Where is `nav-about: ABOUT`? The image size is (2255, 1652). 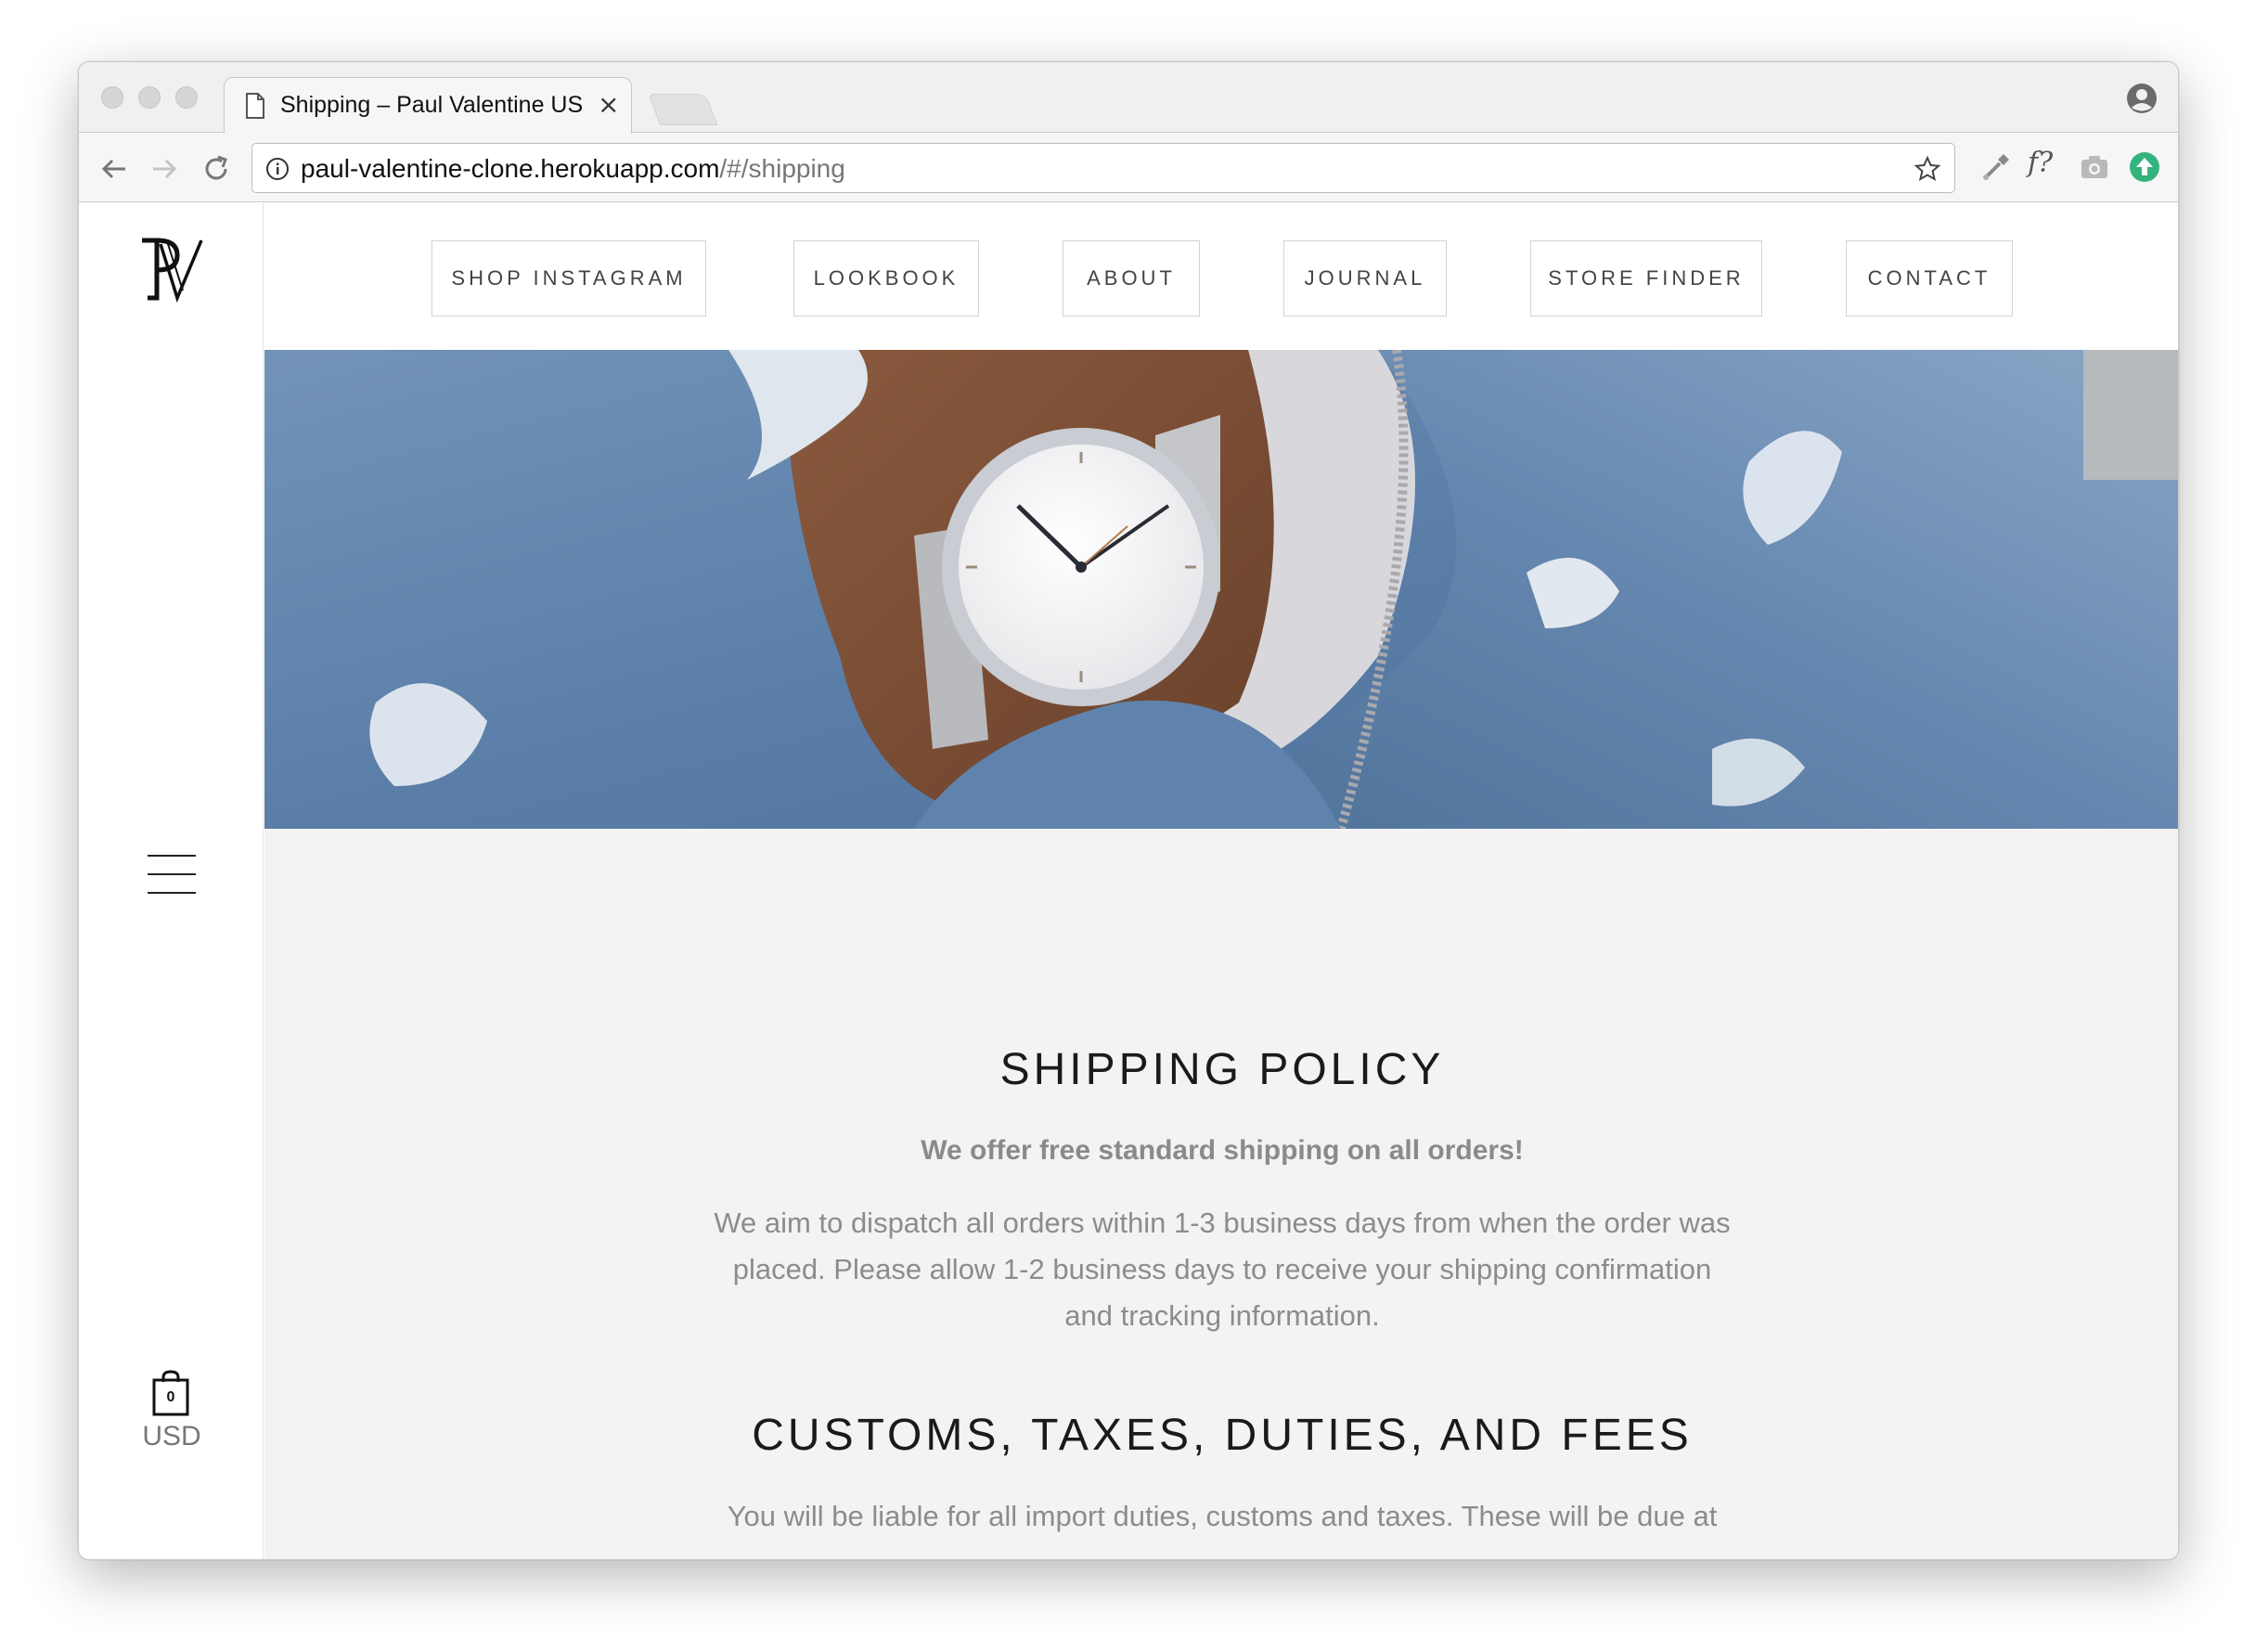 nav-about: ABOUT is located at coordinates (1131, 278).